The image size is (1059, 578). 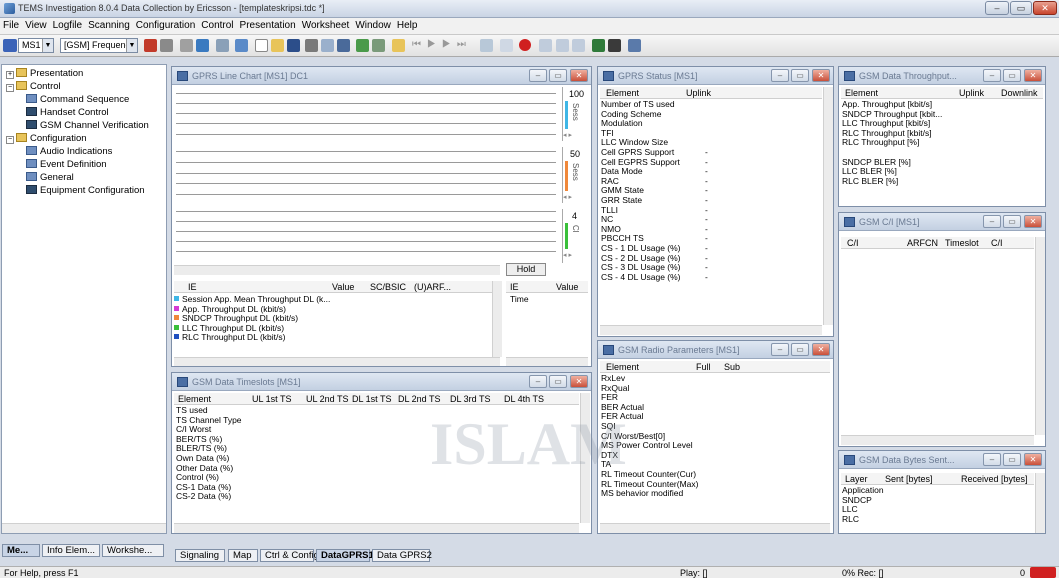 I want to click on gprs-status-hscroll, so click(x=711, y=330).